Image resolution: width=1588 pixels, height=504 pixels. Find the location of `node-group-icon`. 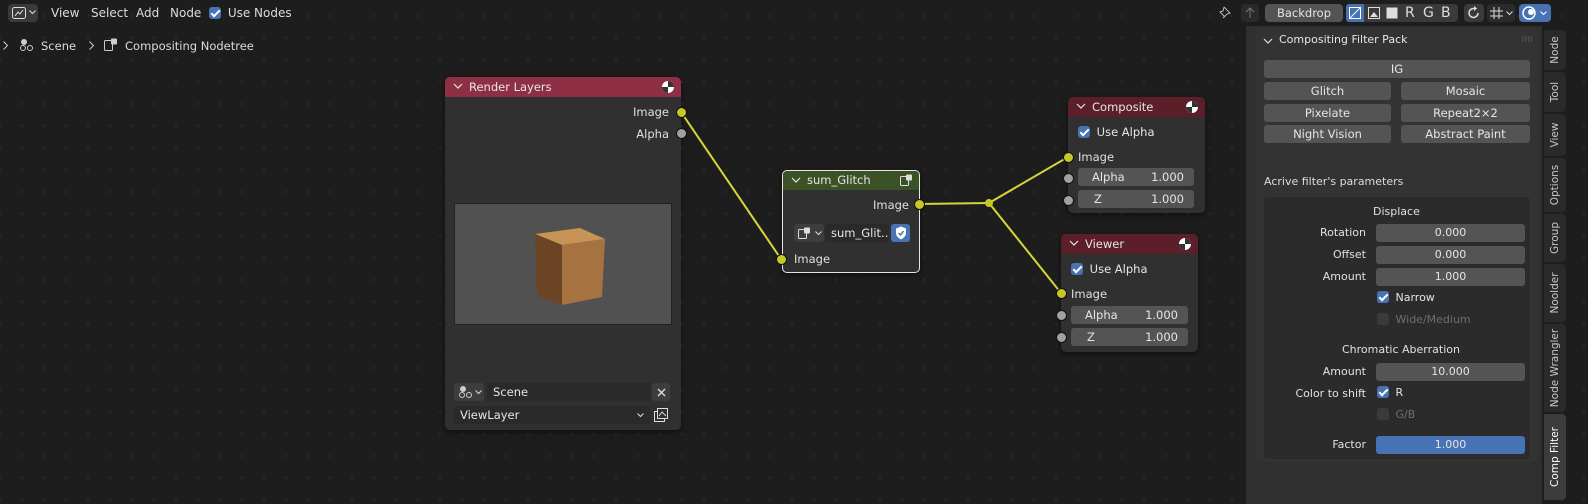

node-group-icon is located at coordinates (906, 180).